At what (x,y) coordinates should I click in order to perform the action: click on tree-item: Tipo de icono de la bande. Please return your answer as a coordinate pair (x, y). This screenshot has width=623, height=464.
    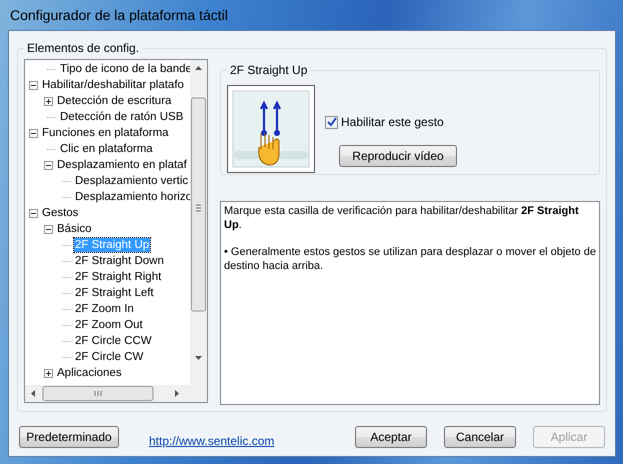
    Looking at the image, I should click on (126, 69).